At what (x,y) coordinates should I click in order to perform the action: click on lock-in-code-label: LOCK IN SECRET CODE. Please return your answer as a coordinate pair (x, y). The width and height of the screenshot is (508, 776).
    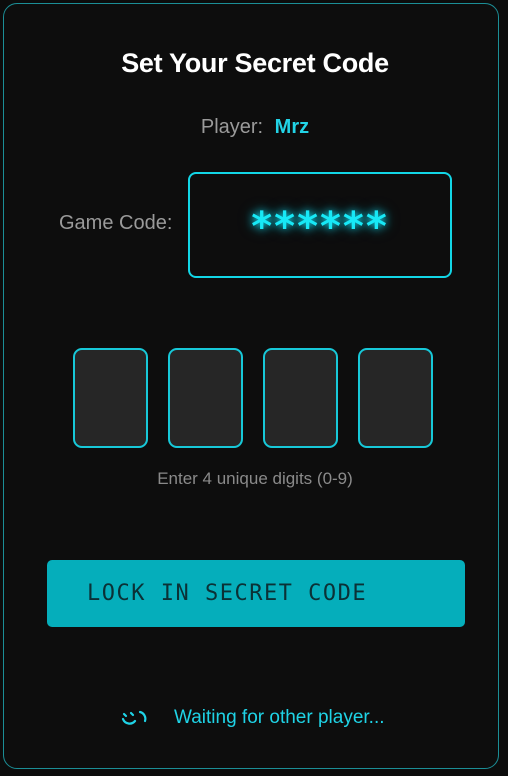
    Looking at the image, I should click on (227, 593).